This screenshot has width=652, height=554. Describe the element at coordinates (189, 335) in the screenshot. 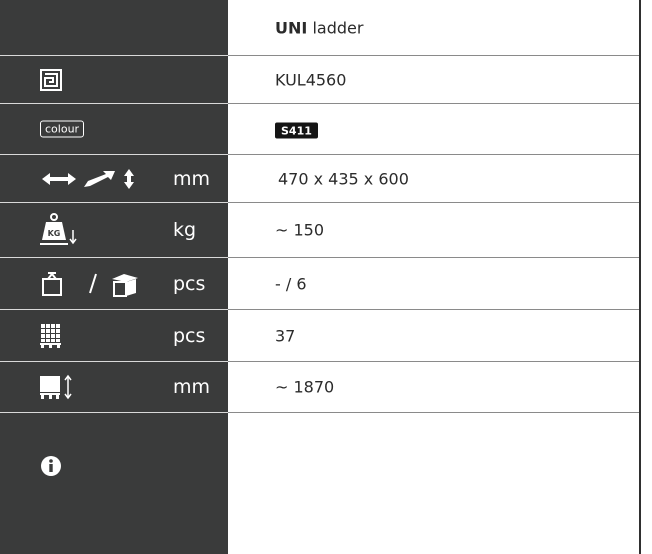

I see `pallet-unit: pcs` at that location.